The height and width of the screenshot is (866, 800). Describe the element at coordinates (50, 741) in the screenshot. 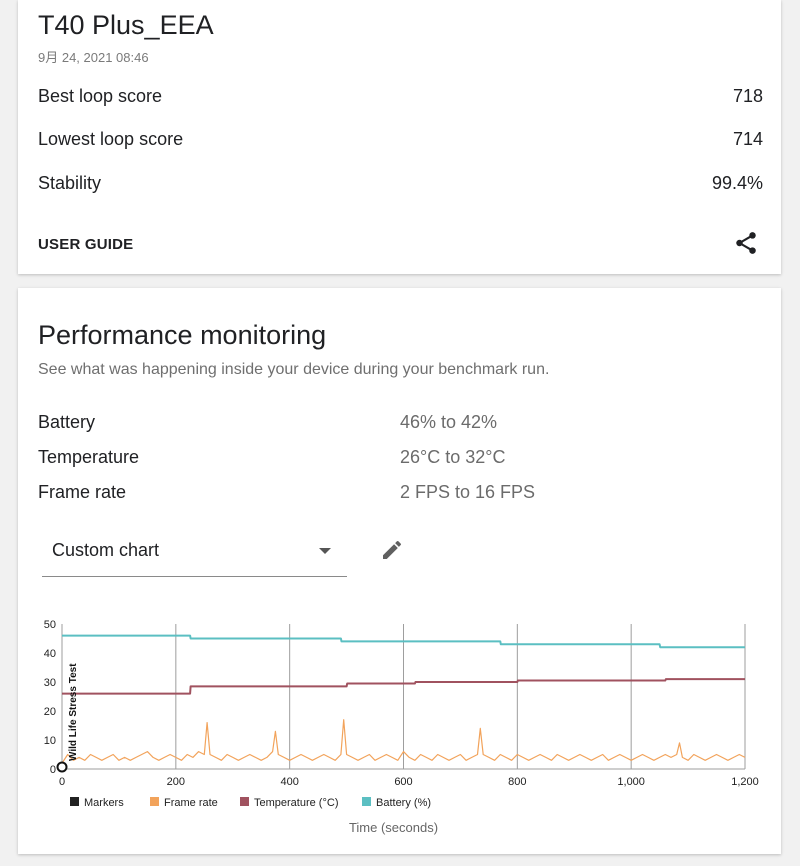

I see `chart-y-tick: 10` at that location.